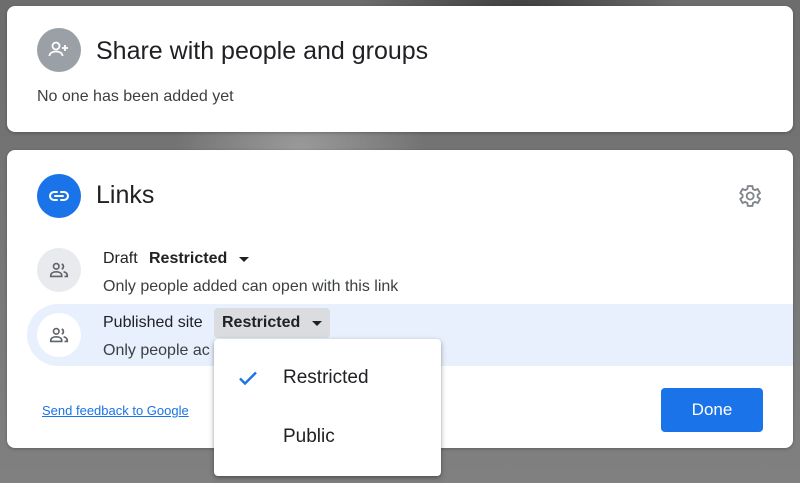 The image size is (800, 483). I want to click on published-description: Only people ac, so click(156, 350).